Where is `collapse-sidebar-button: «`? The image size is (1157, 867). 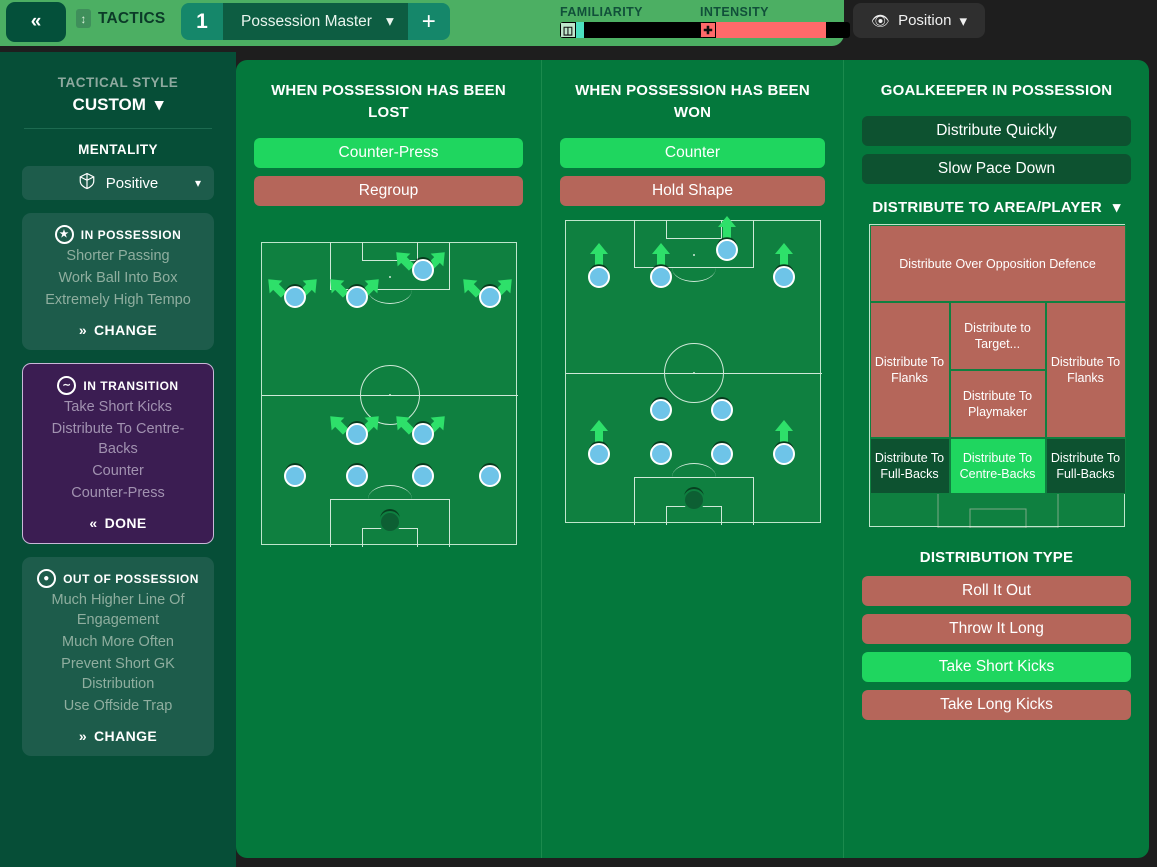 collapse-sidebar-button: « is located at coordinates (36, 22).